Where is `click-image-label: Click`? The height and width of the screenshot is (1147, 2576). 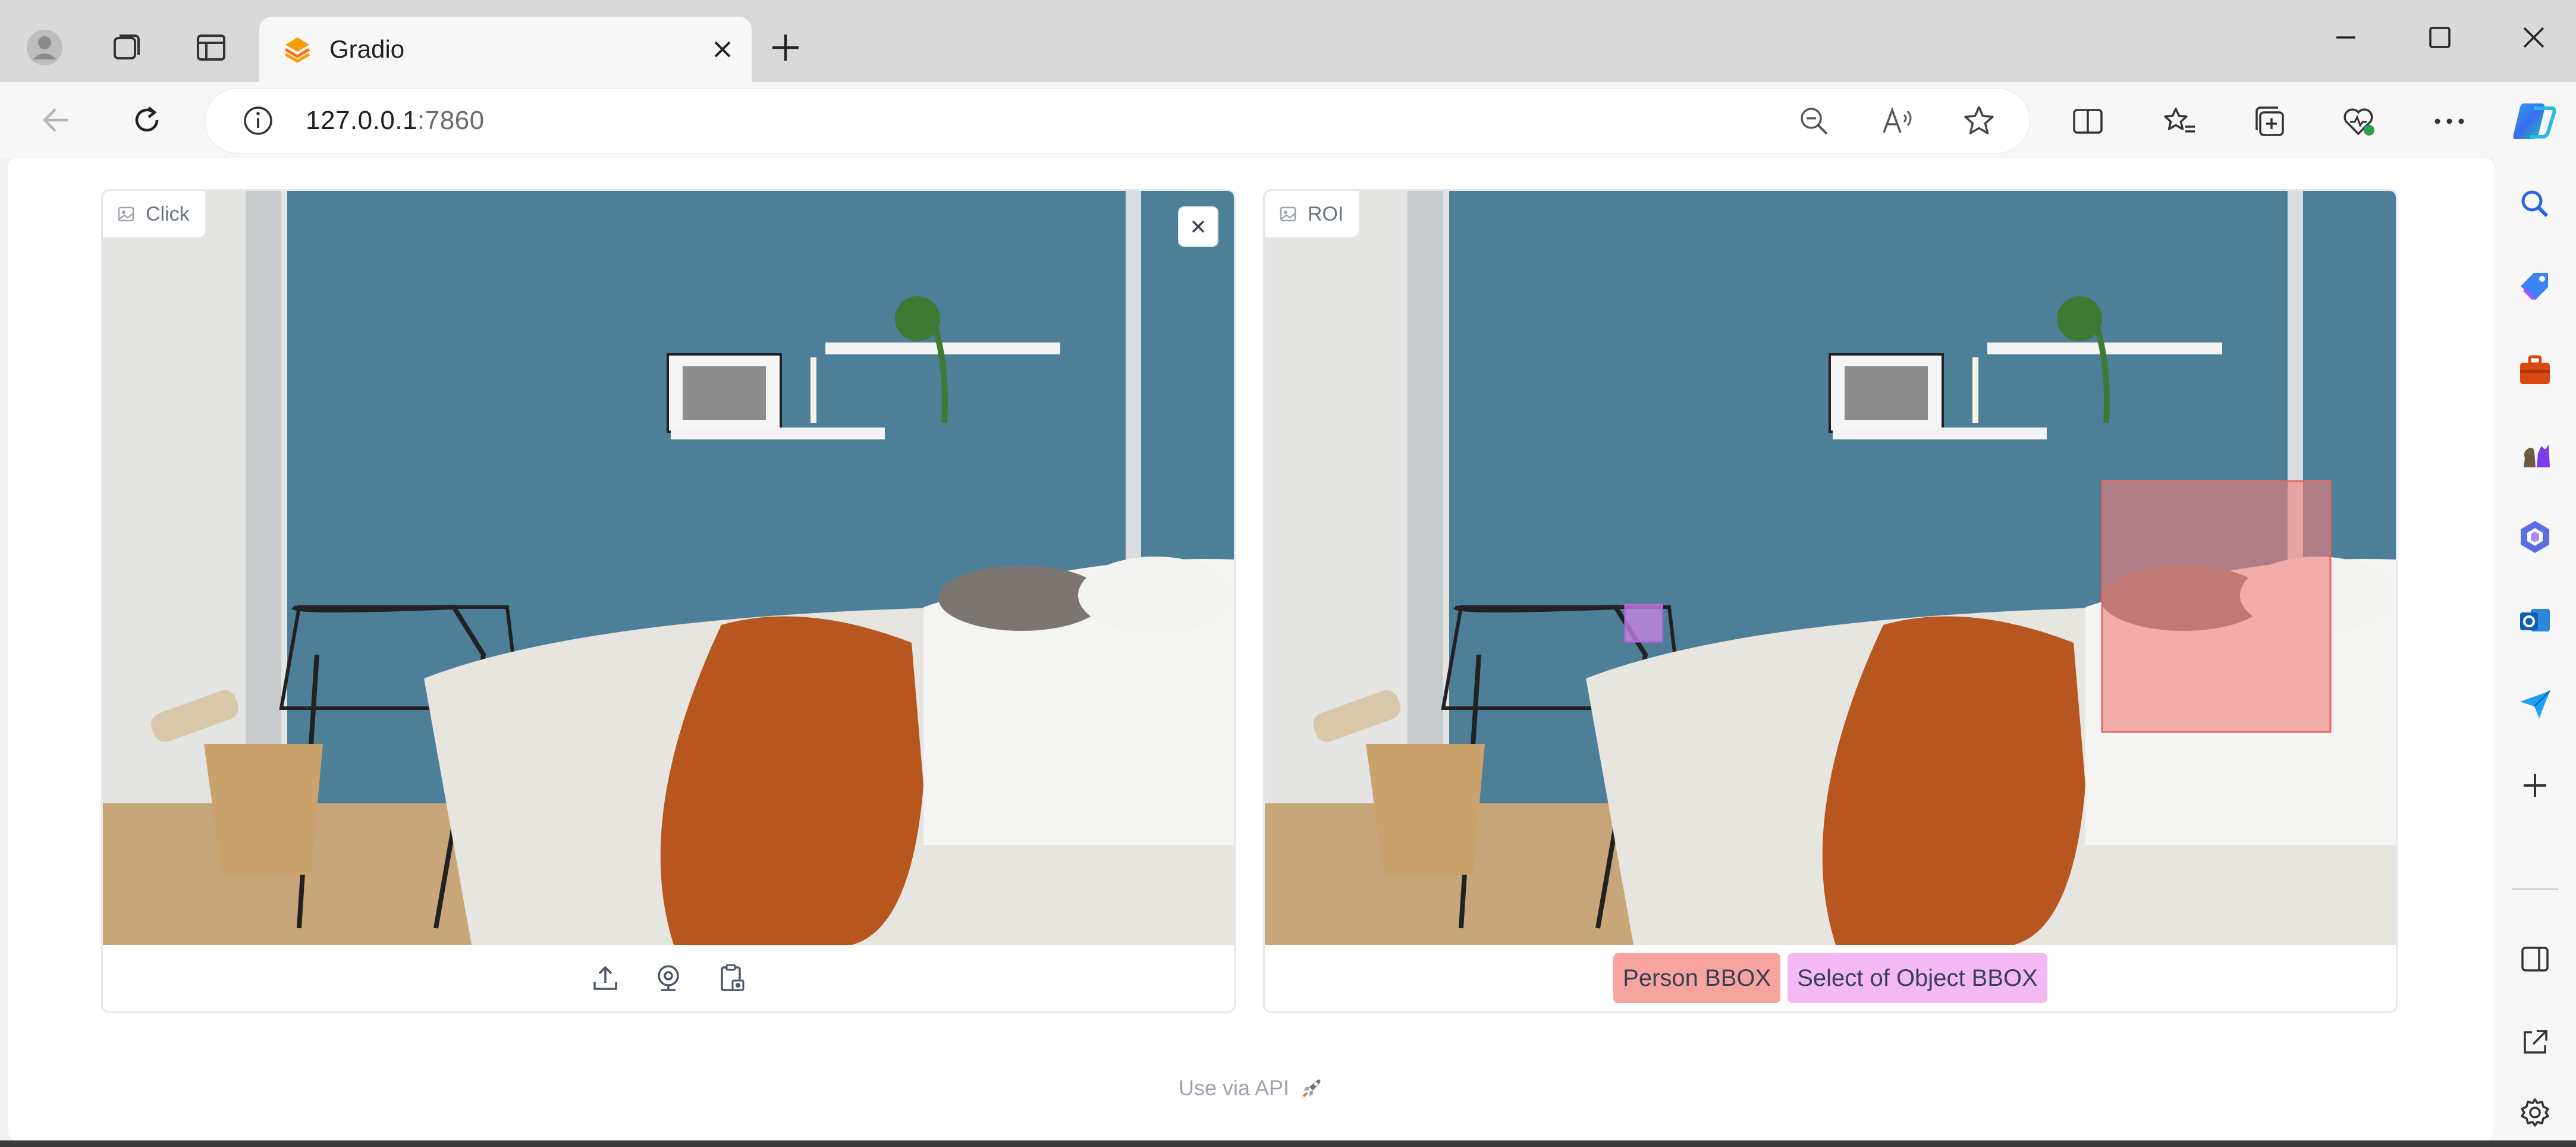 click-image-label: Click is located at coordinates (154, 215).